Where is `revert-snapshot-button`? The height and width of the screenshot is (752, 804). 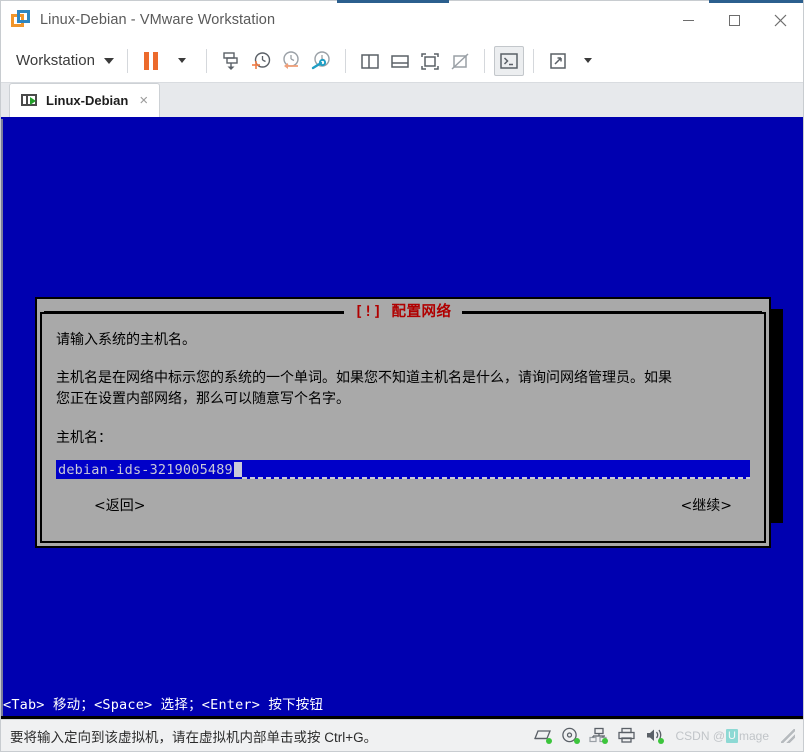 revert-snapshot-button is located at coordinates (291, 61).